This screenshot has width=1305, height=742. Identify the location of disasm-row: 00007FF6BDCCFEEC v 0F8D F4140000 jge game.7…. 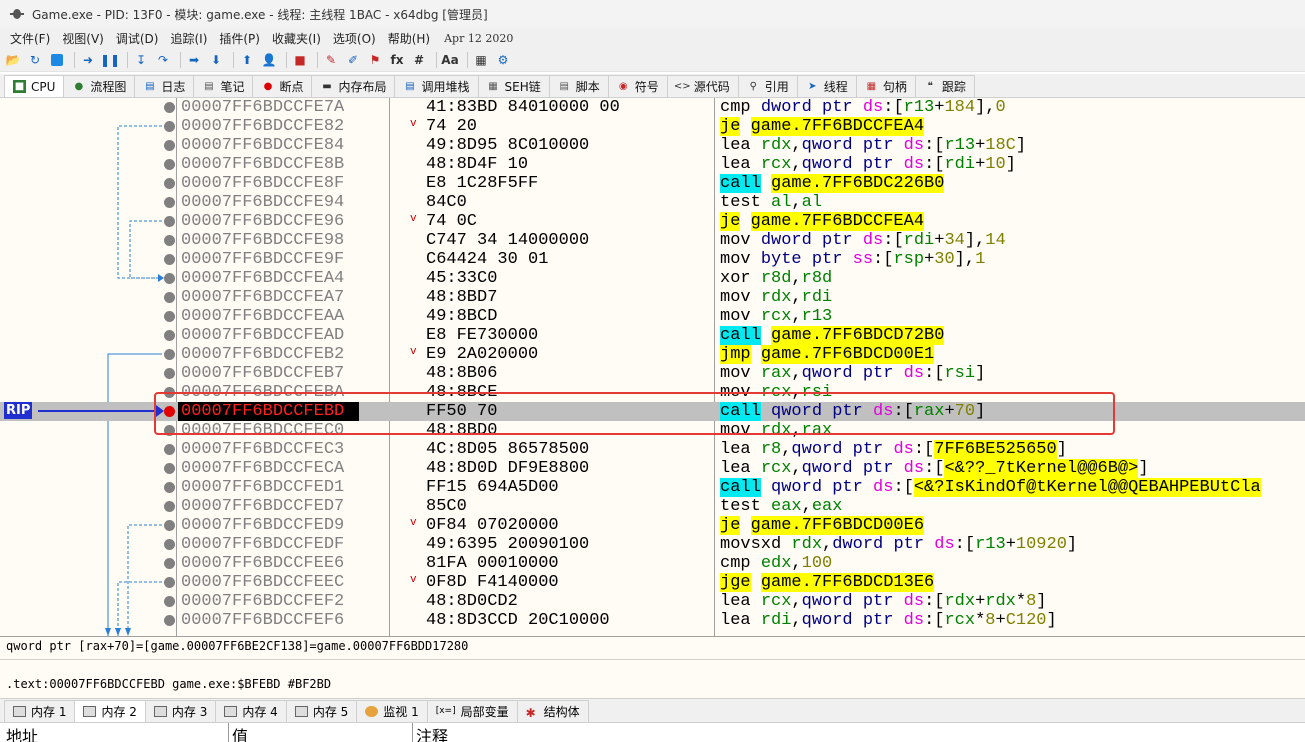
(652, 582).